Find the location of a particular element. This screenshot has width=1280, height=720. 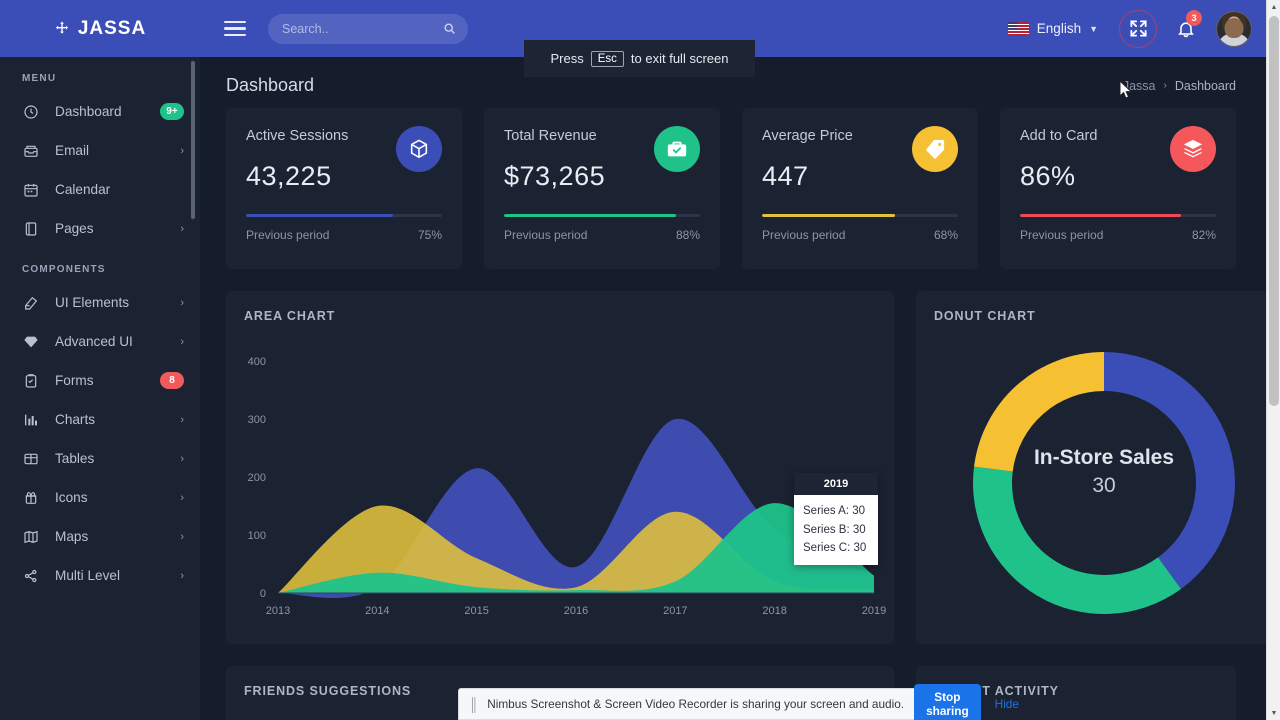

stat-card-footer: Previous period 68% is located at coordinates (860, 235).